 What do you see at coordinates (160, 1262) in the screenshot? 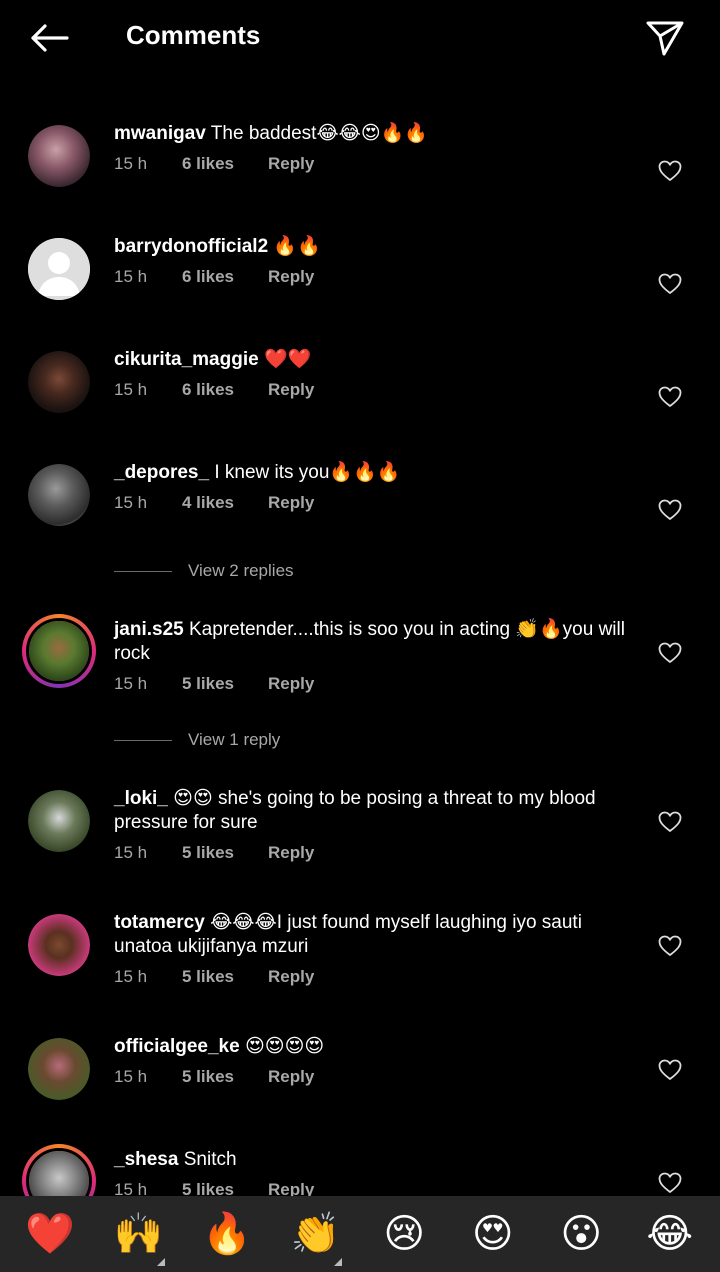
I see `skin-tone-indicator` at bounding box center [160, 1262].